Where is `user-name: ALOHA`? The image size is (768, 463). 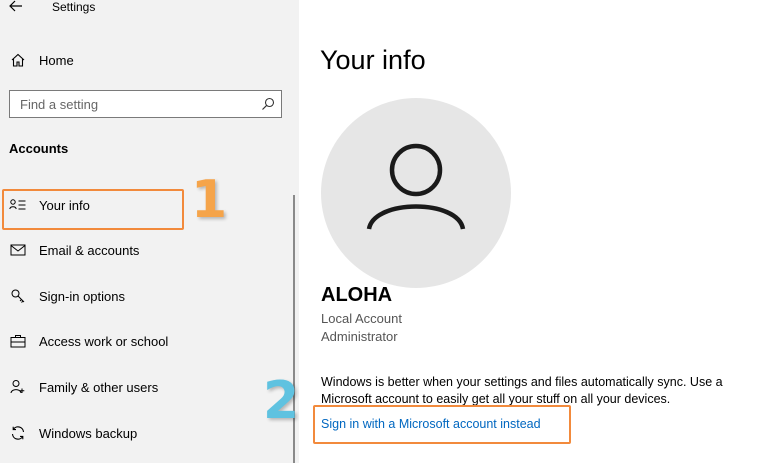 user-name: ALOHA is located at coordinates (357, 295).